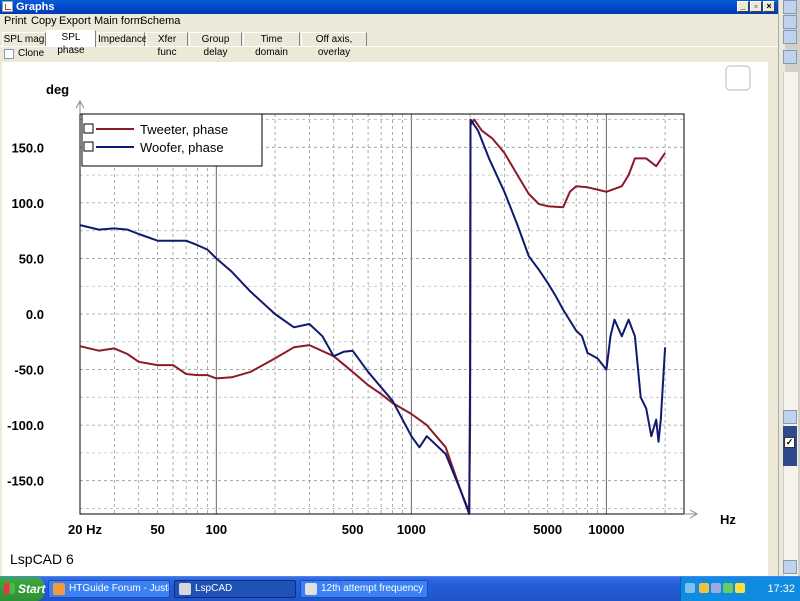 This screenshot has height=601, width=800. Describe the element at coordinates (9, 588) in the screenshot. I see `windows-logo-icon` at that location.